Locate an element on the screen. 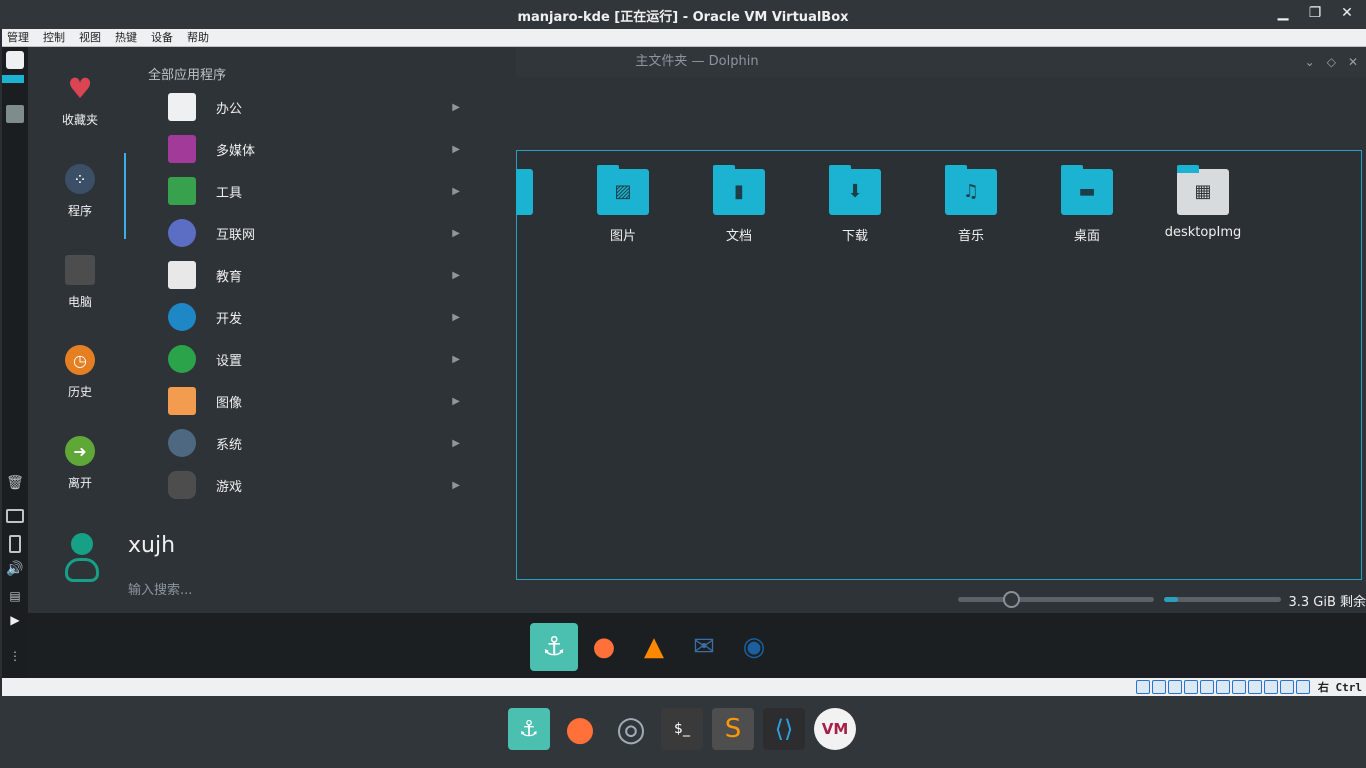 This screenshot has width=1366, height=768. sublime-text-icon: S is located at coordinates (733, 729).